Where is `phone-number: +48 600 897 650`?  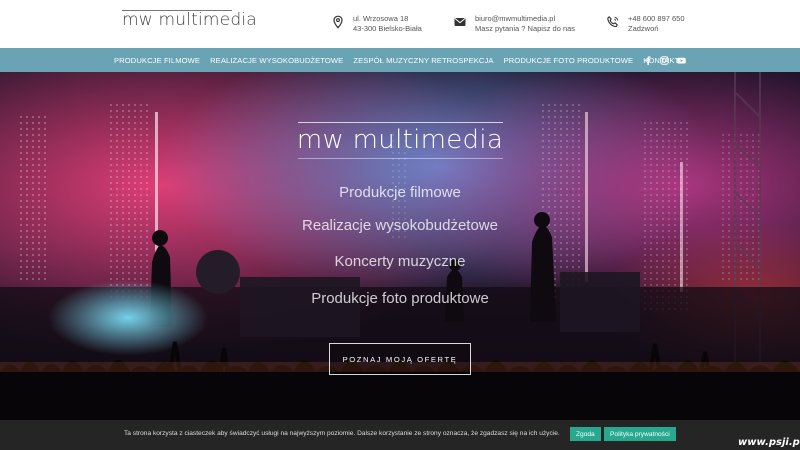 phone-number: +48 600 897 650 is located at coordinates (656, 19).